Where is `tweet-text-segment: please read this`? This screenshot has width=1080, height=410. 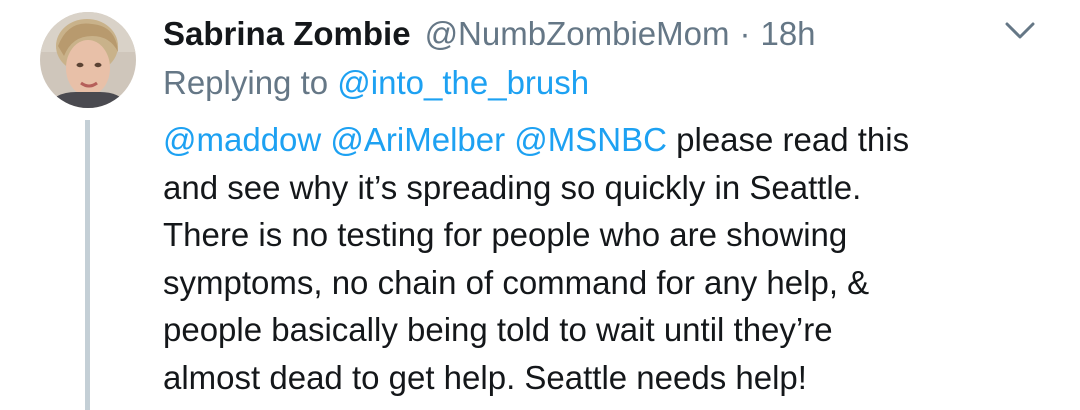
tweet-text-segment: please read this is located at coordinates (788, 139).